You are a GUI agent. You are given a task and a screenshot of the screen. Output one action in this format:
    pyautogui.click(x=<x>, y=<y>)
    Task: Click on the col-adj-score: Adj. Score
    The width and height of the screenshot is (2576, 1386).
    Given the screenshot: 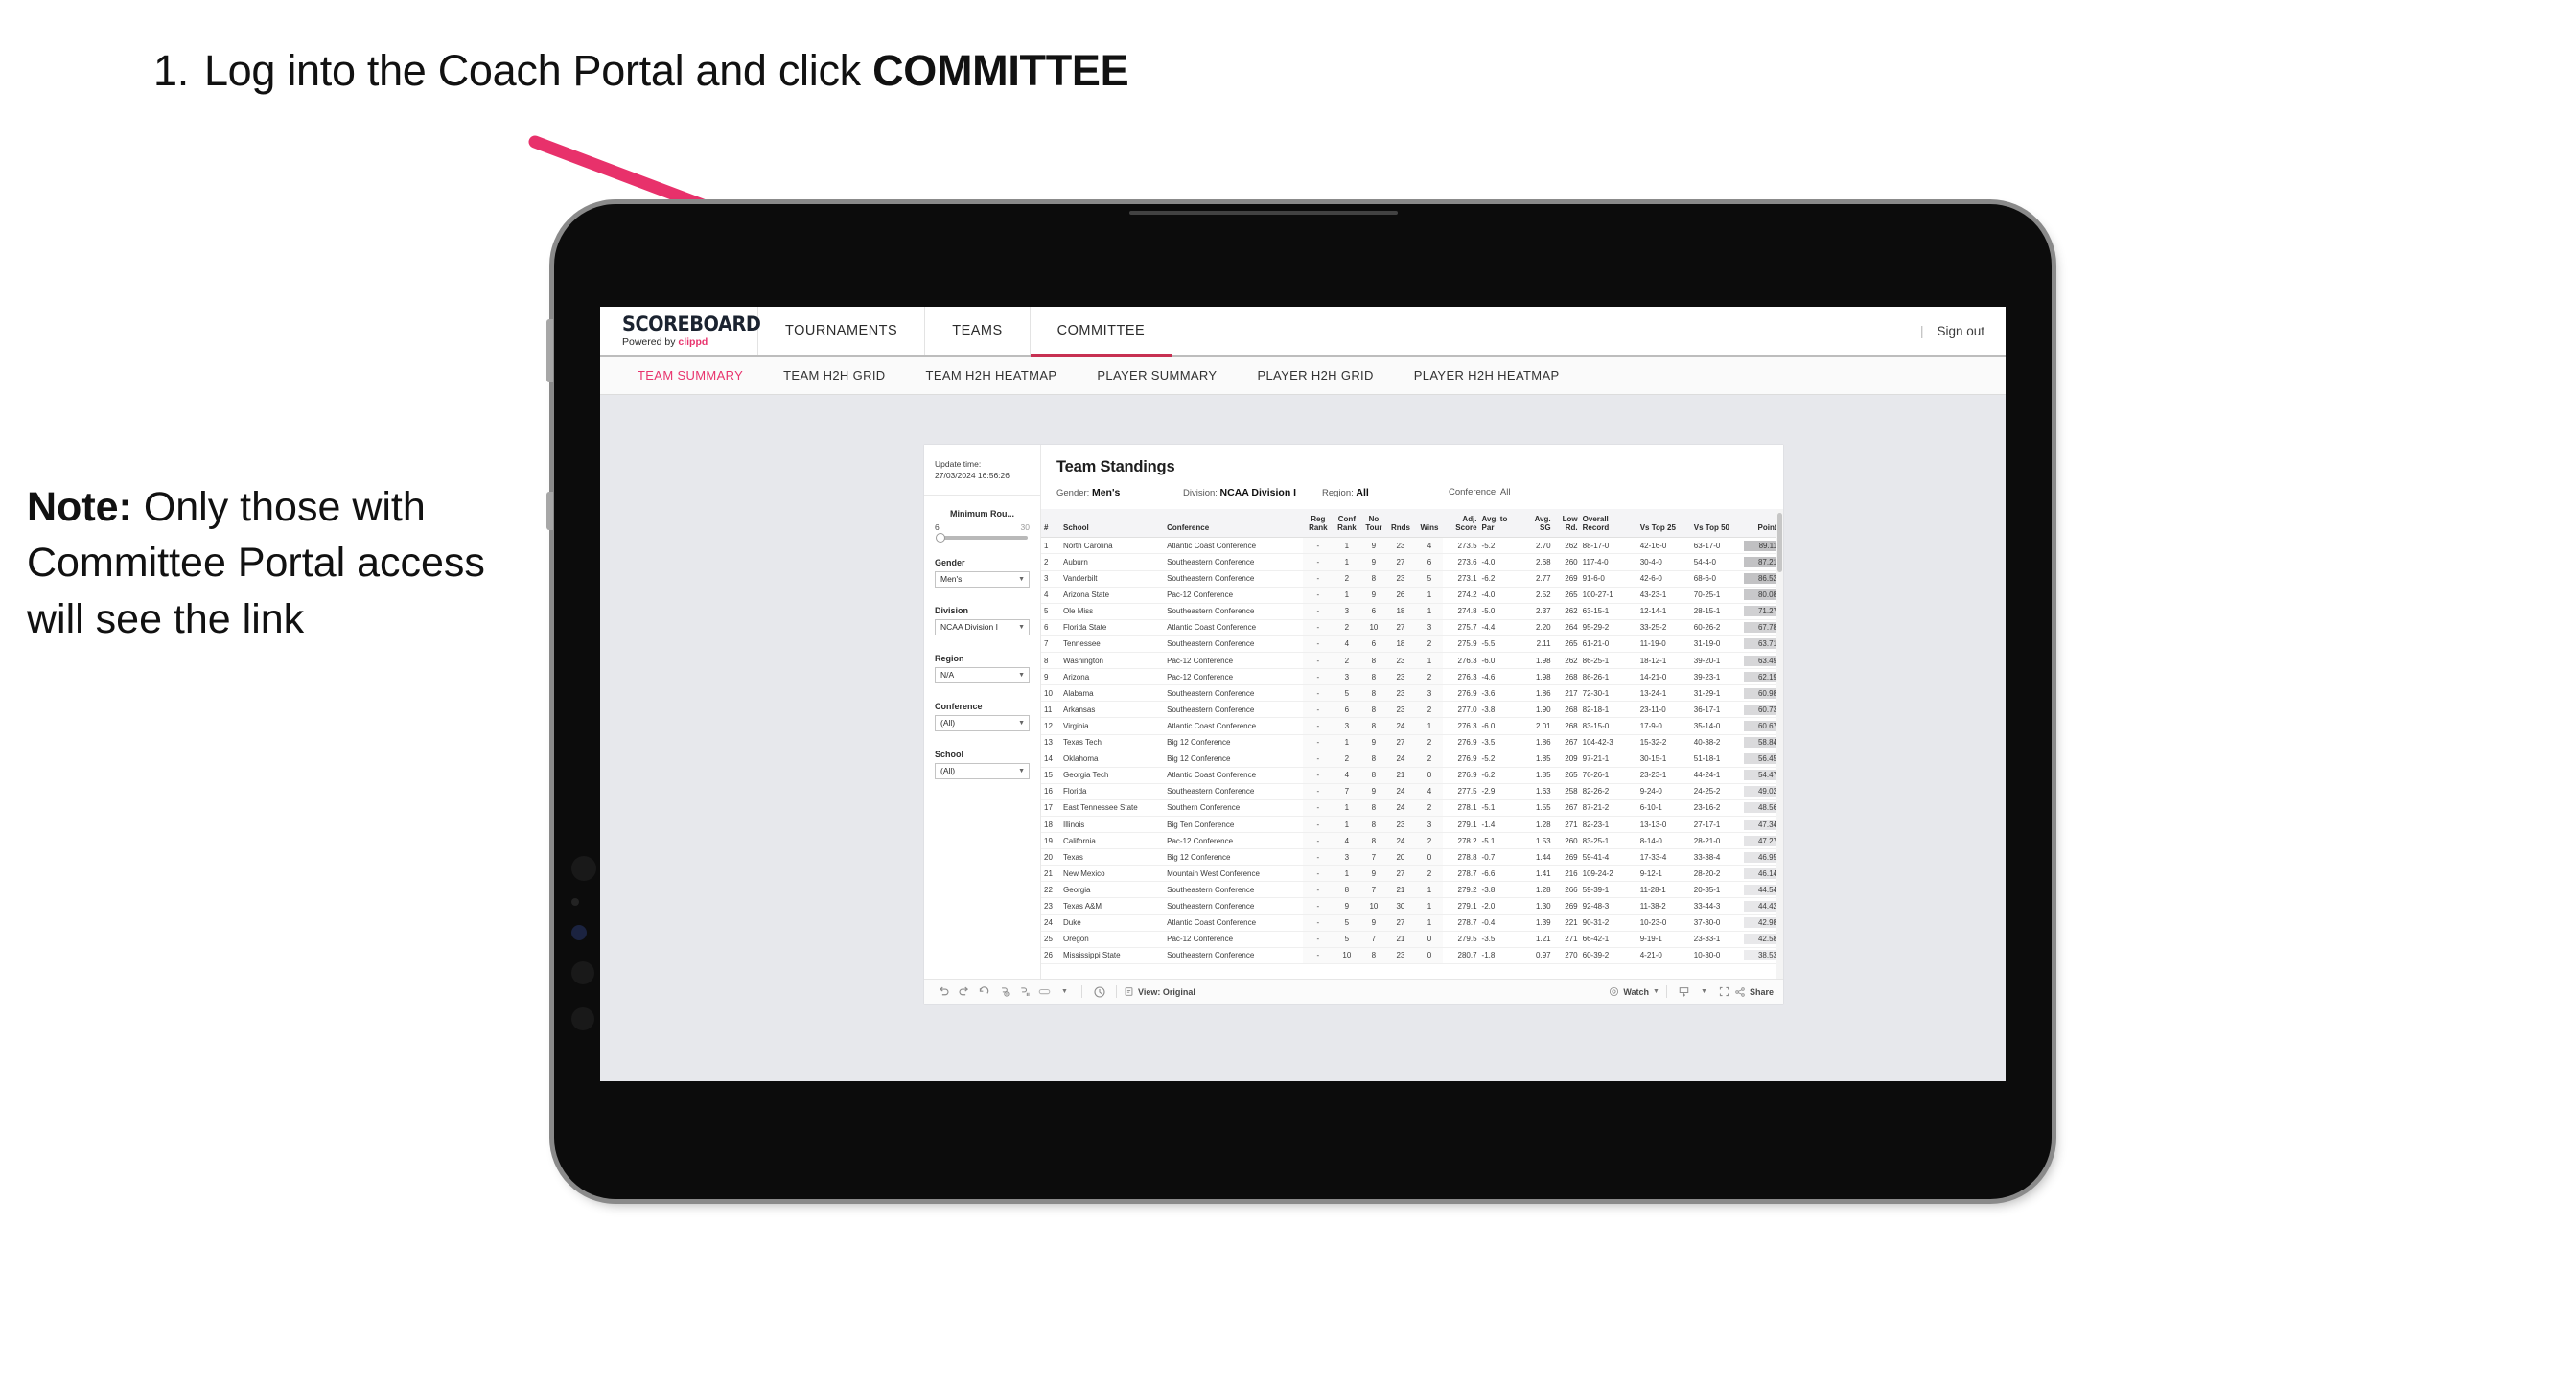 What is the action you would take?
    pyautogui.click(x=1461, y=524)
    